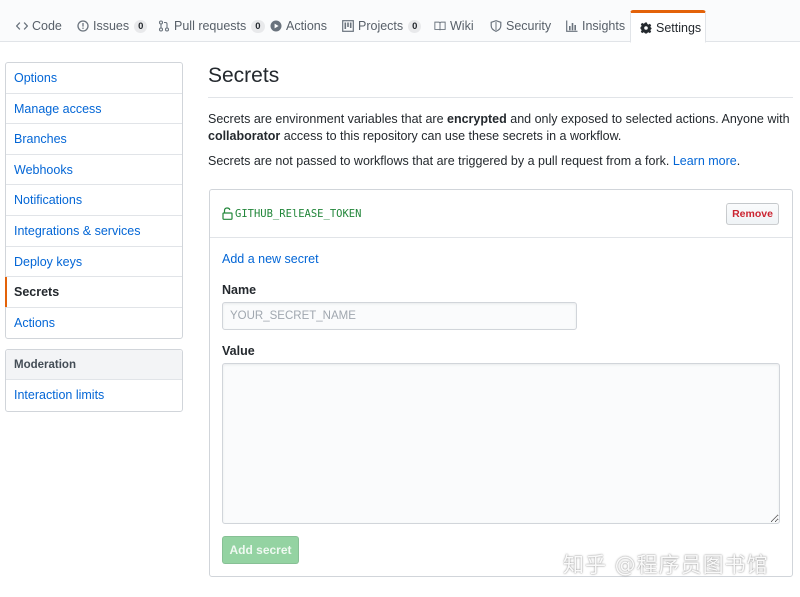  I want to click on tab-label: Pull requests, so click(210, 26).